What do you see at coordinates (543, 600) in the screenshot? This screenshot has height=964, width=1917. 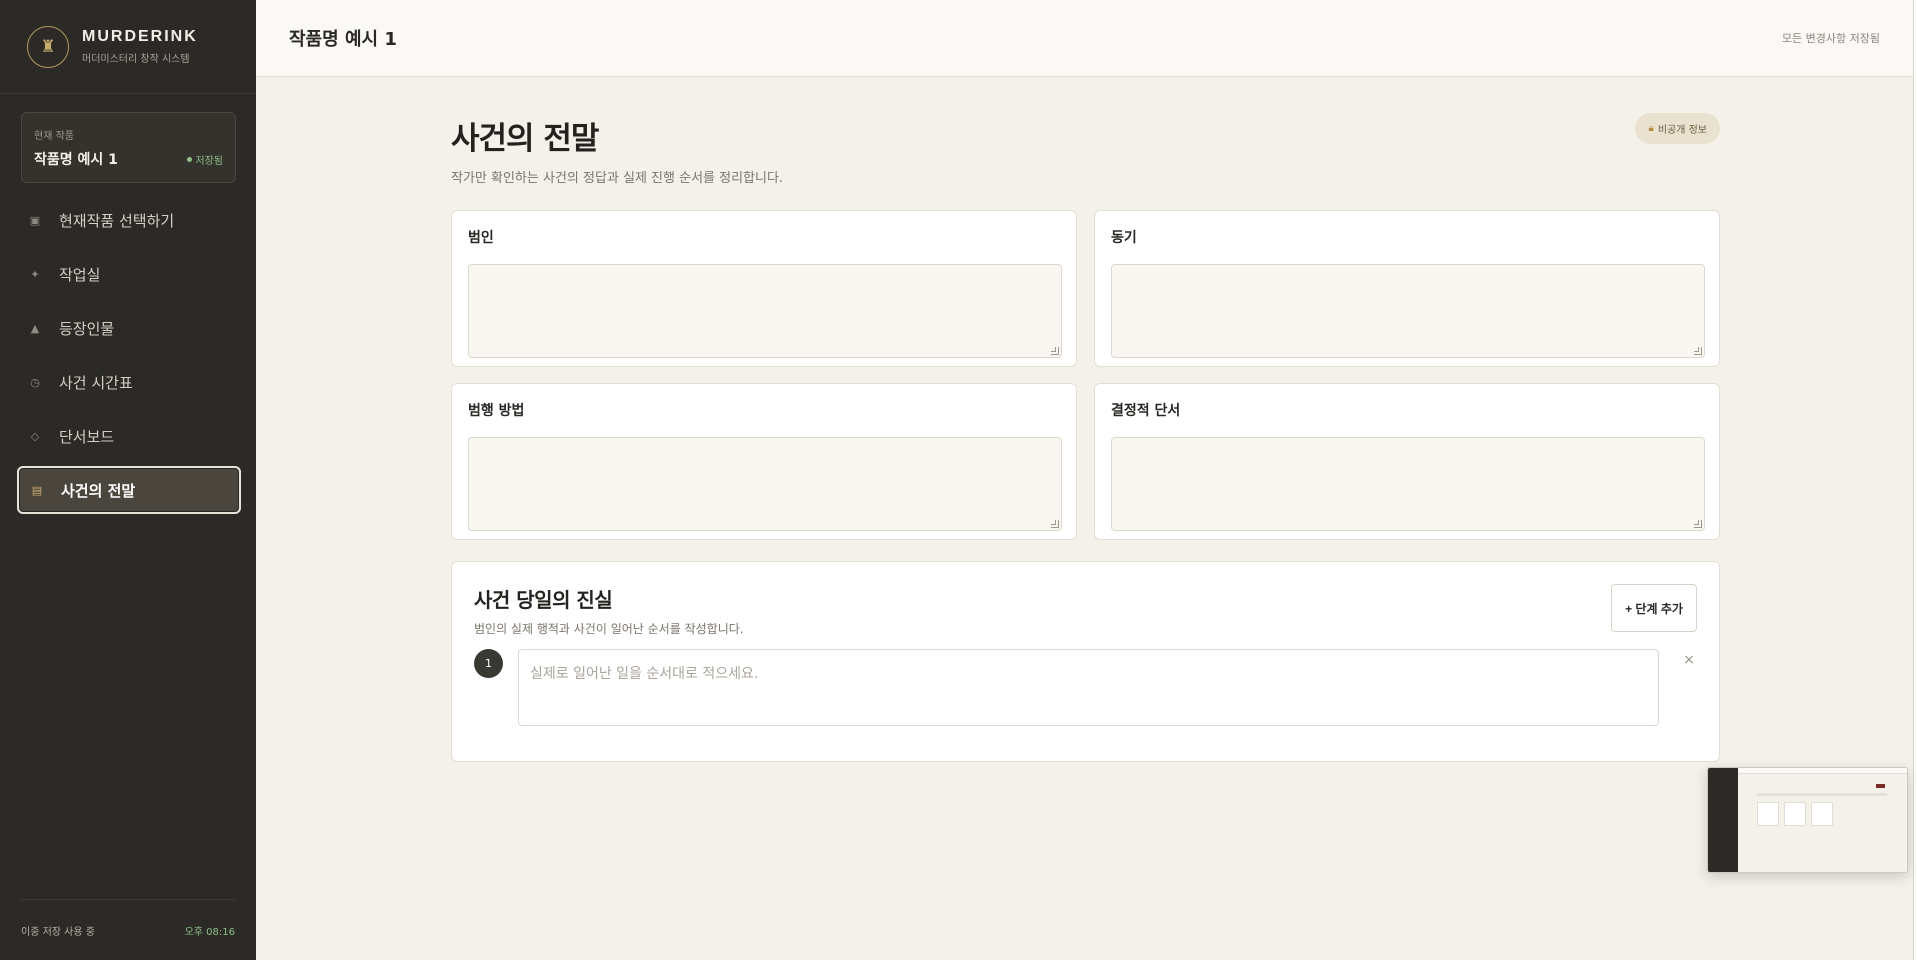 I see `section-title: 사건 당일의 진실` at bounding box center [543, 600].